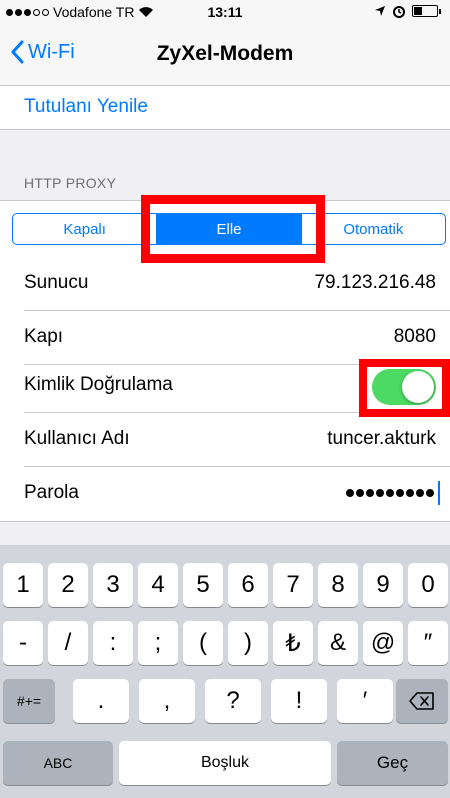  Describe the element at coordinates (68, 643) in the screenshot. I see `key-slash: /` at that location.